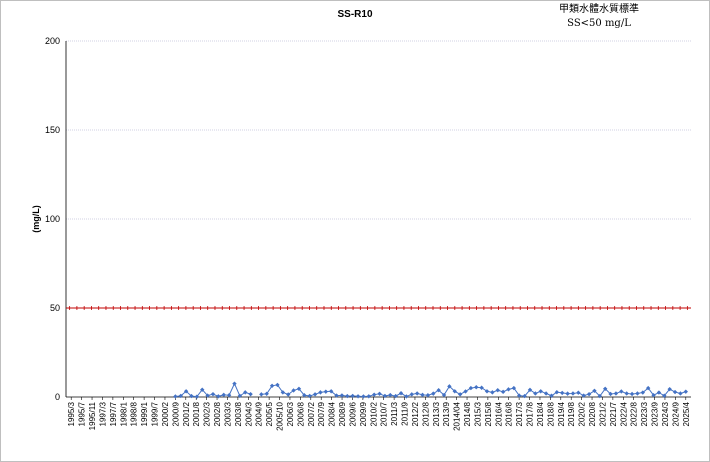 This screenshot has width=710, height=462. I want to click on x-tick-label: 2021/7, so click(613, 413).